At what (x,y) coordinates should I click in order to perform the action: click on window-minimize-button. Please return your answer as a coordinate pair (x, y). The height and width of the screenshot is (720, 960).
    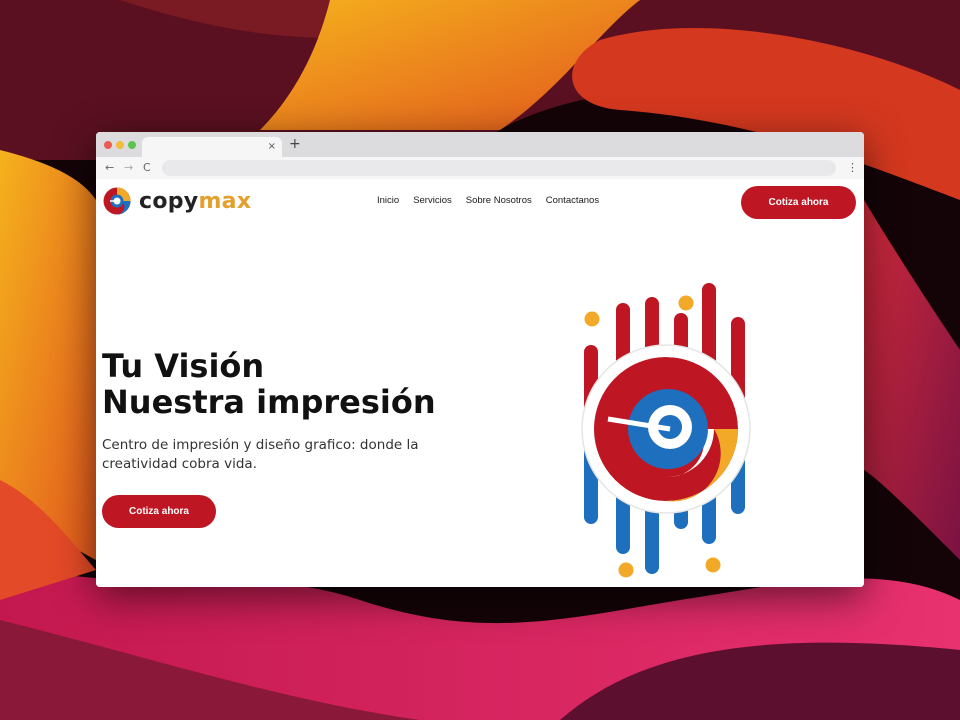
    Looking at the image, I should click on (120, 145).